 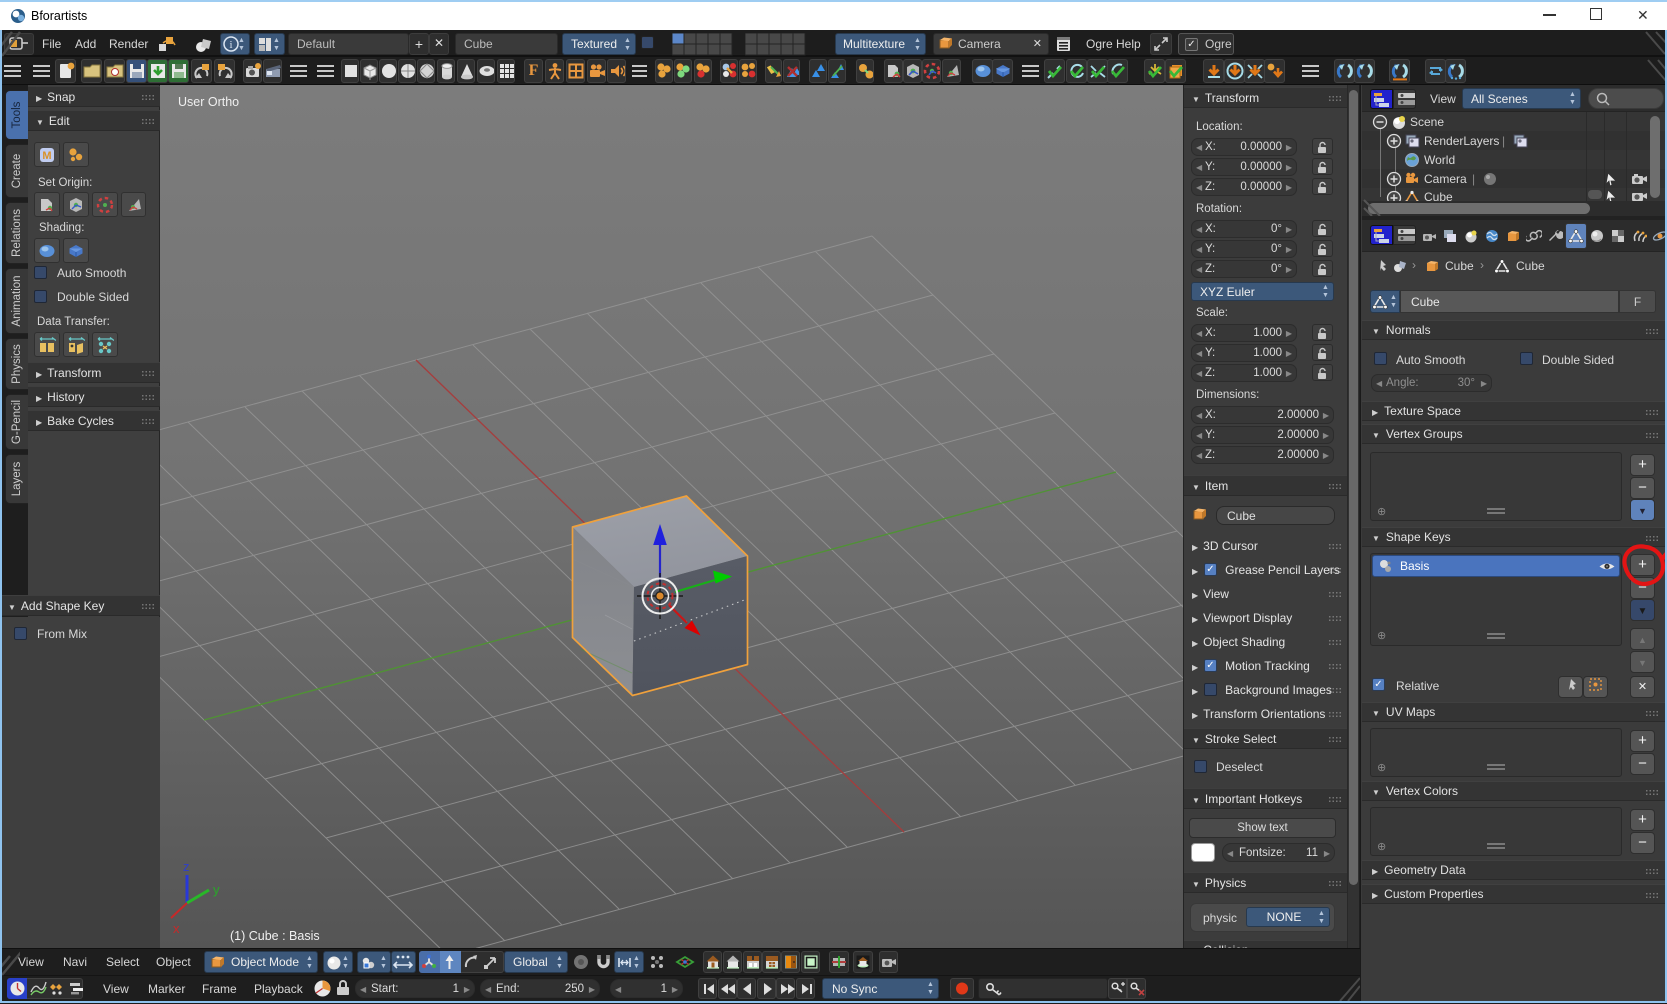 What do you see at coordinates (275, 936) in the screenshot?
I see `svg-text: (1) Cube : Basis` at bounding box center [275, 936].